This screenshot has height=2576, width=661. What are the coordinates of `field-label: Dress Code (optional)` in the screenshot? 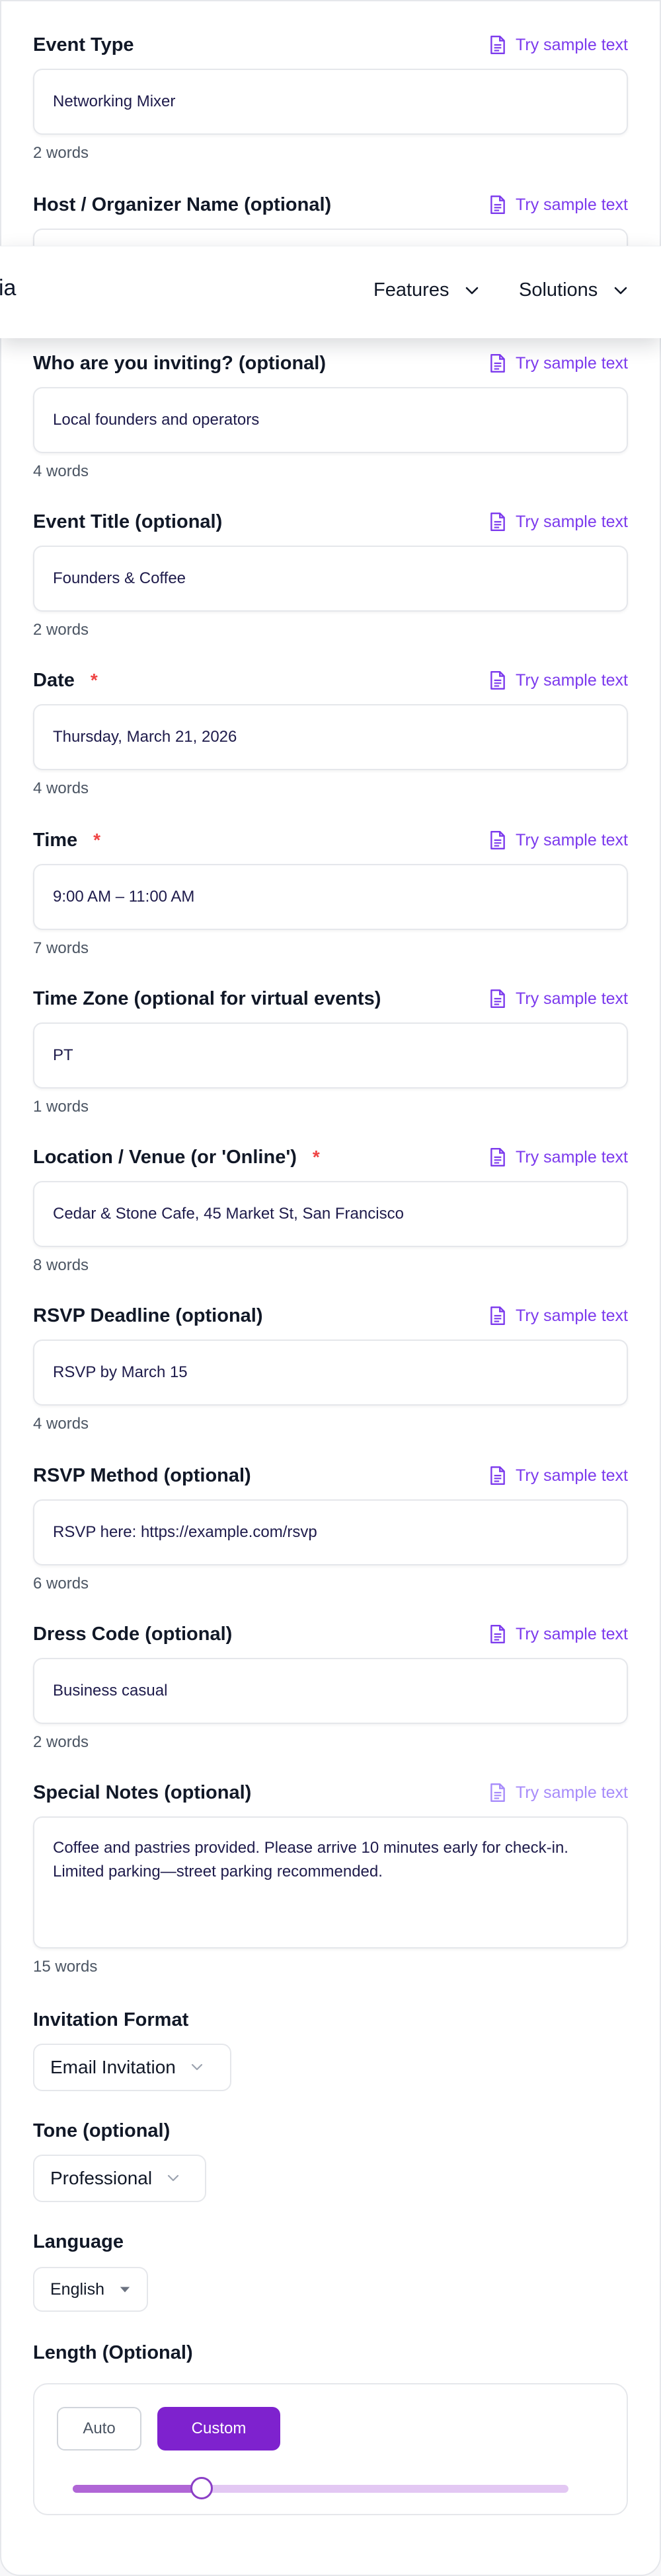 It's located at (133, 1634).